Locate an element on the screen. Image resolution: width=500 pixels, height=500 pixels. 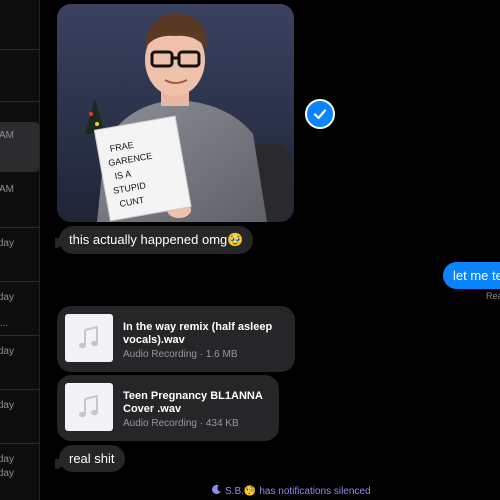
file-name: Teen Pregnancy BL1ANNA Cover .wav is located at coordinates (193, 402).